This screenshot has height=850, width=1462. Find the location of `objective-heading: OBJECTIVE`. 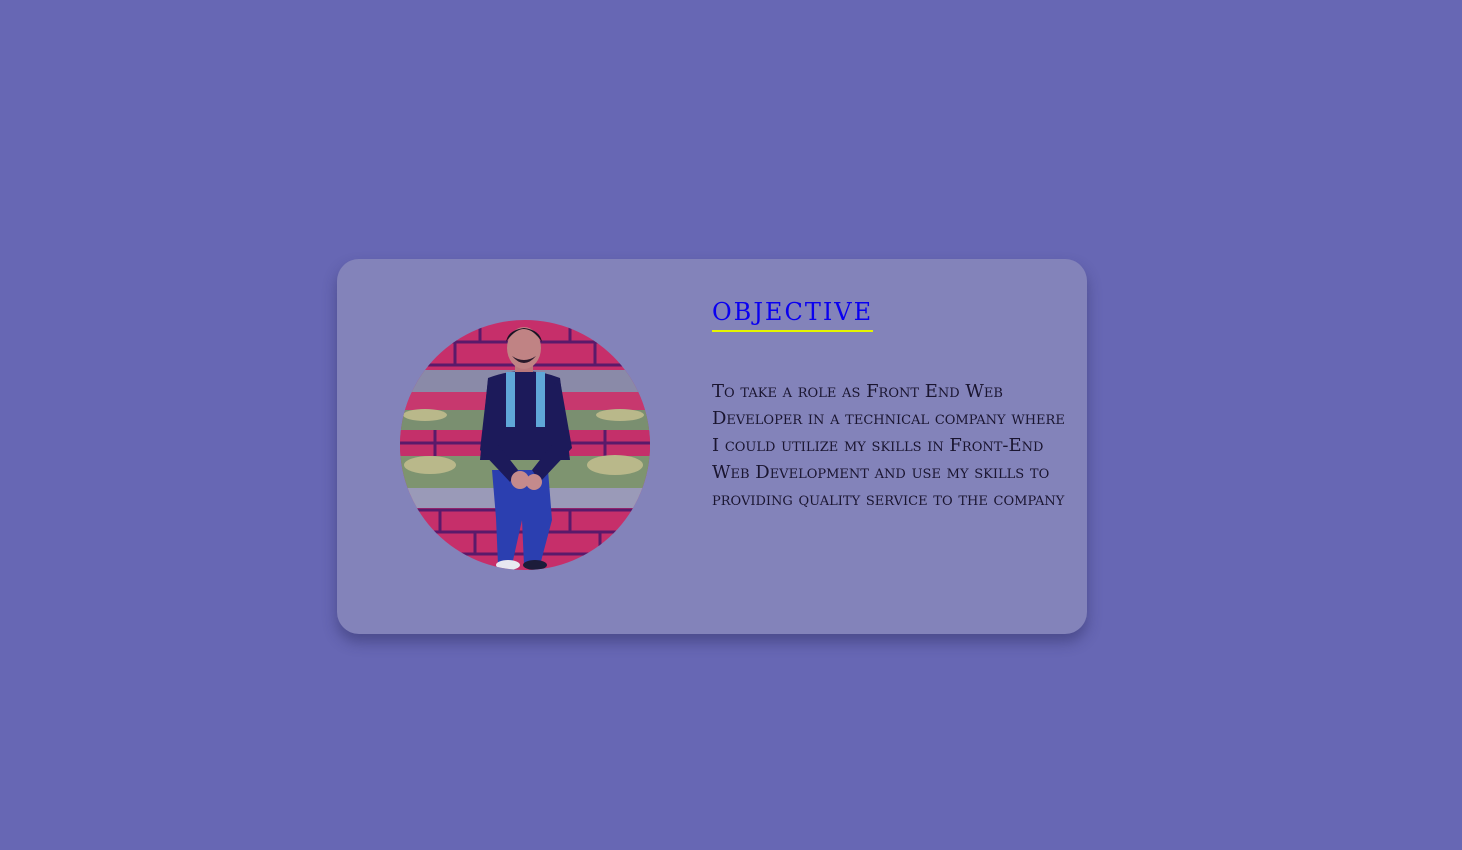

objective-heading: OBJECTIVE is located at coordinates (793, 314).